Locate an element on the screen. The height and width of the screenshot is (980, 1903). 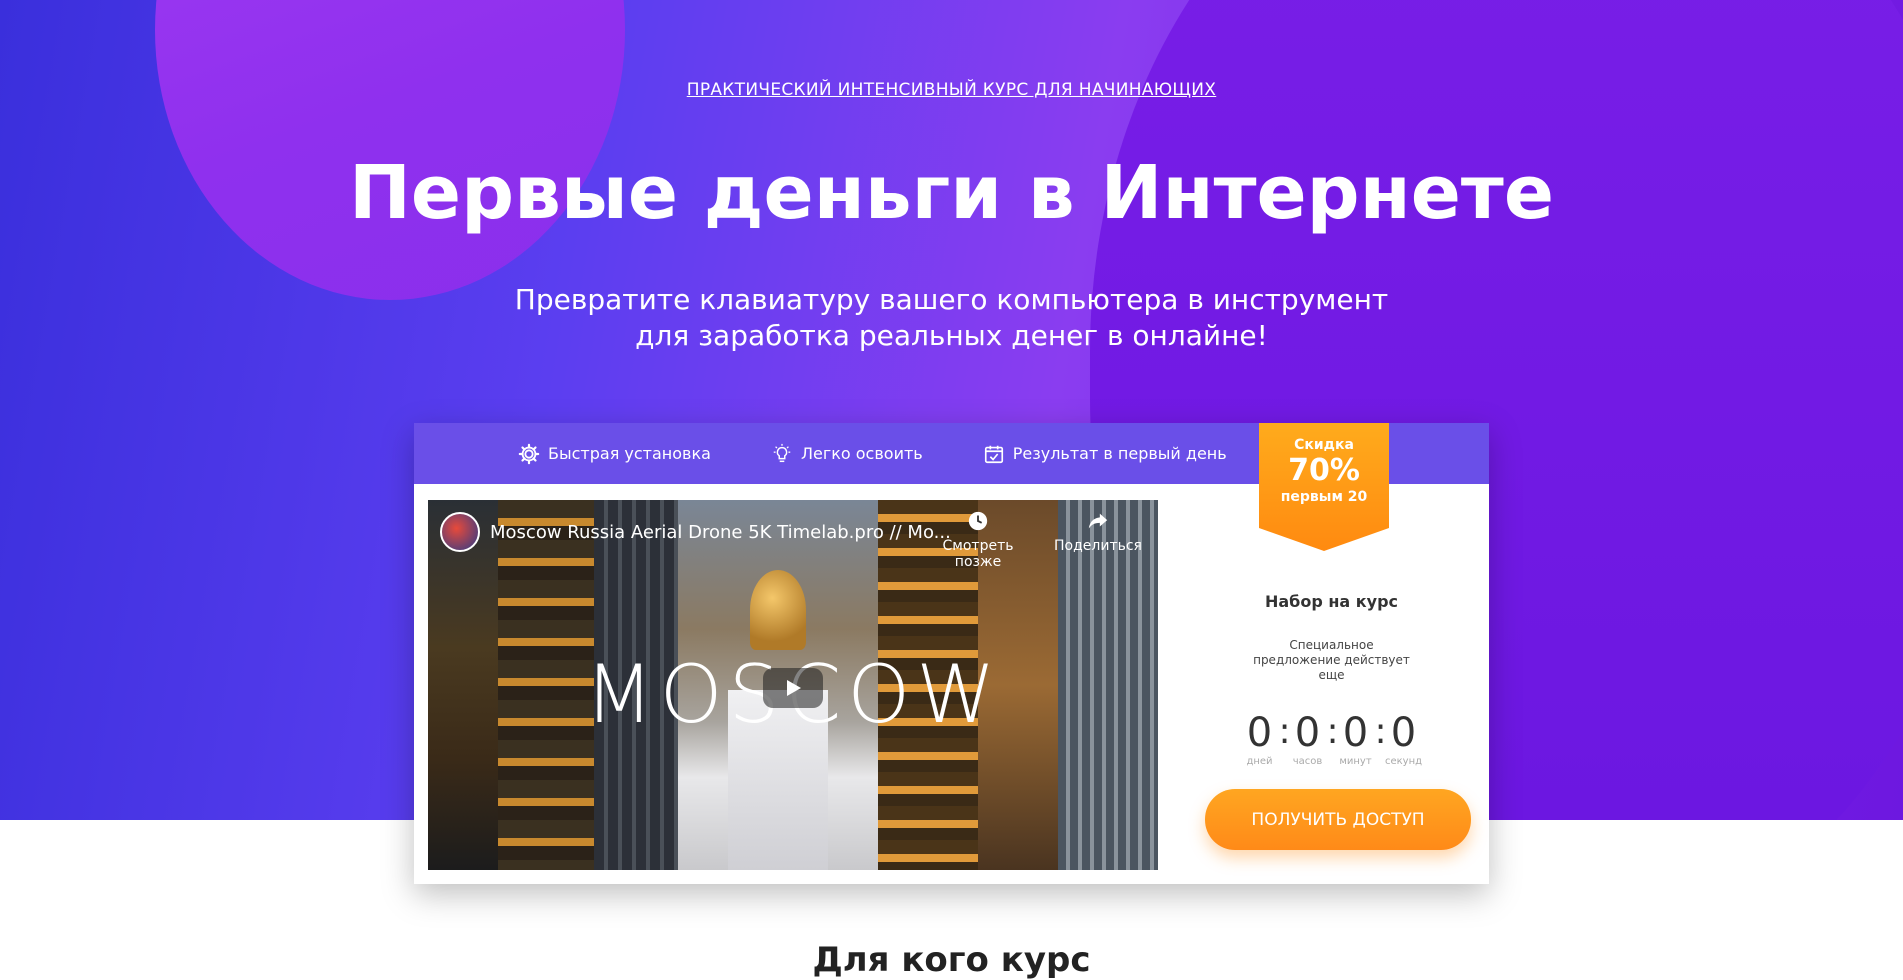
badge-text: Скидка 70% первым 20 is located at coordinates (1324, 471).